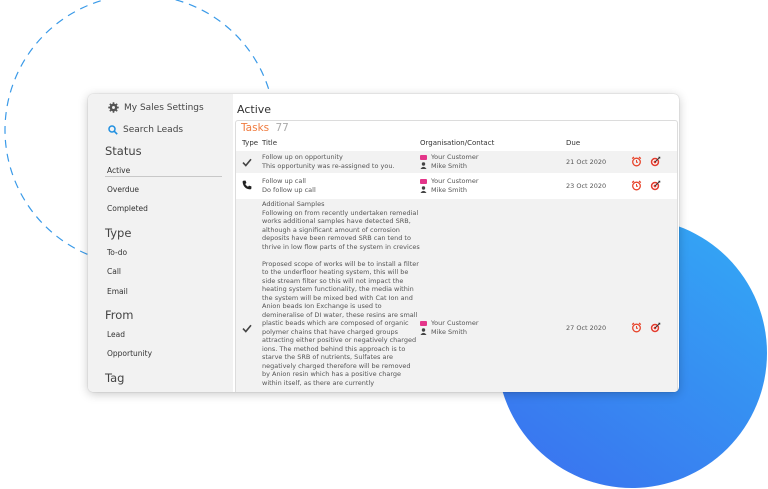 The width and height of the screenshot is (768, 489). I want to click on filter-active: Active, so click(118, 170).